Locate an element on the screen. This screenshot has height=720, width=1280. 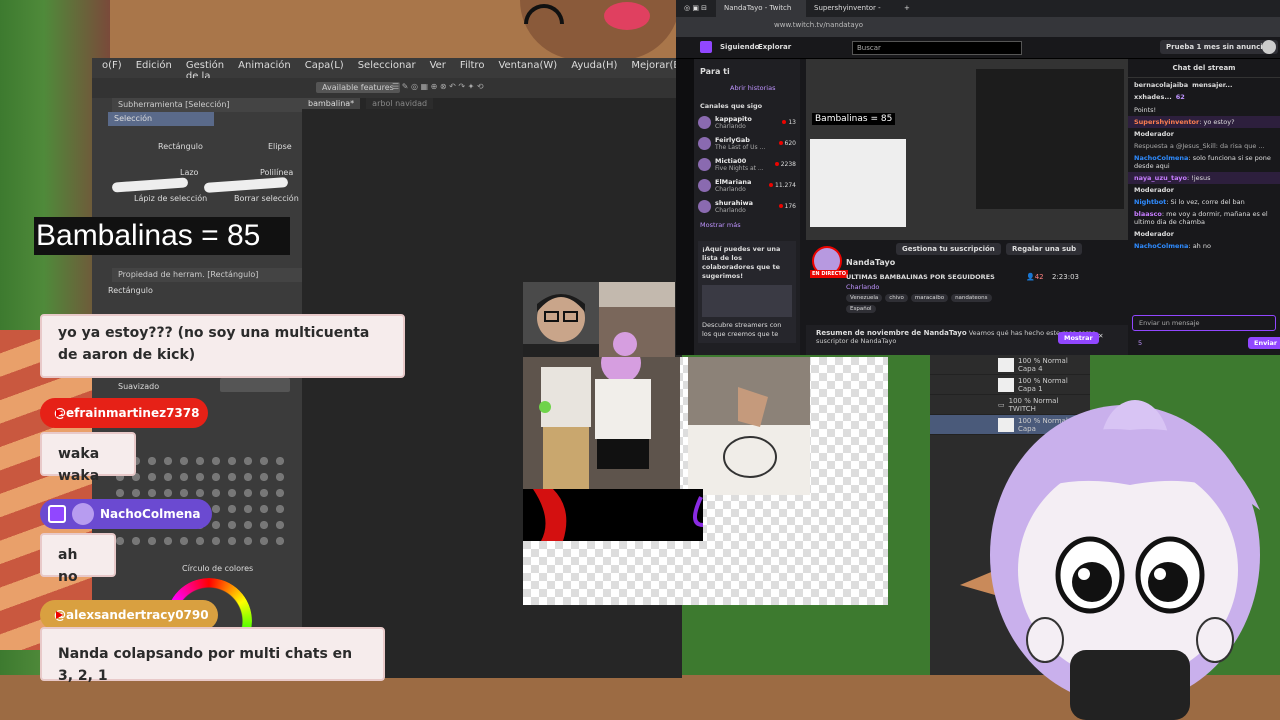
prime-trial-button: Prueba 1 mes sin anuncios is located at coordinates (1219, 47).